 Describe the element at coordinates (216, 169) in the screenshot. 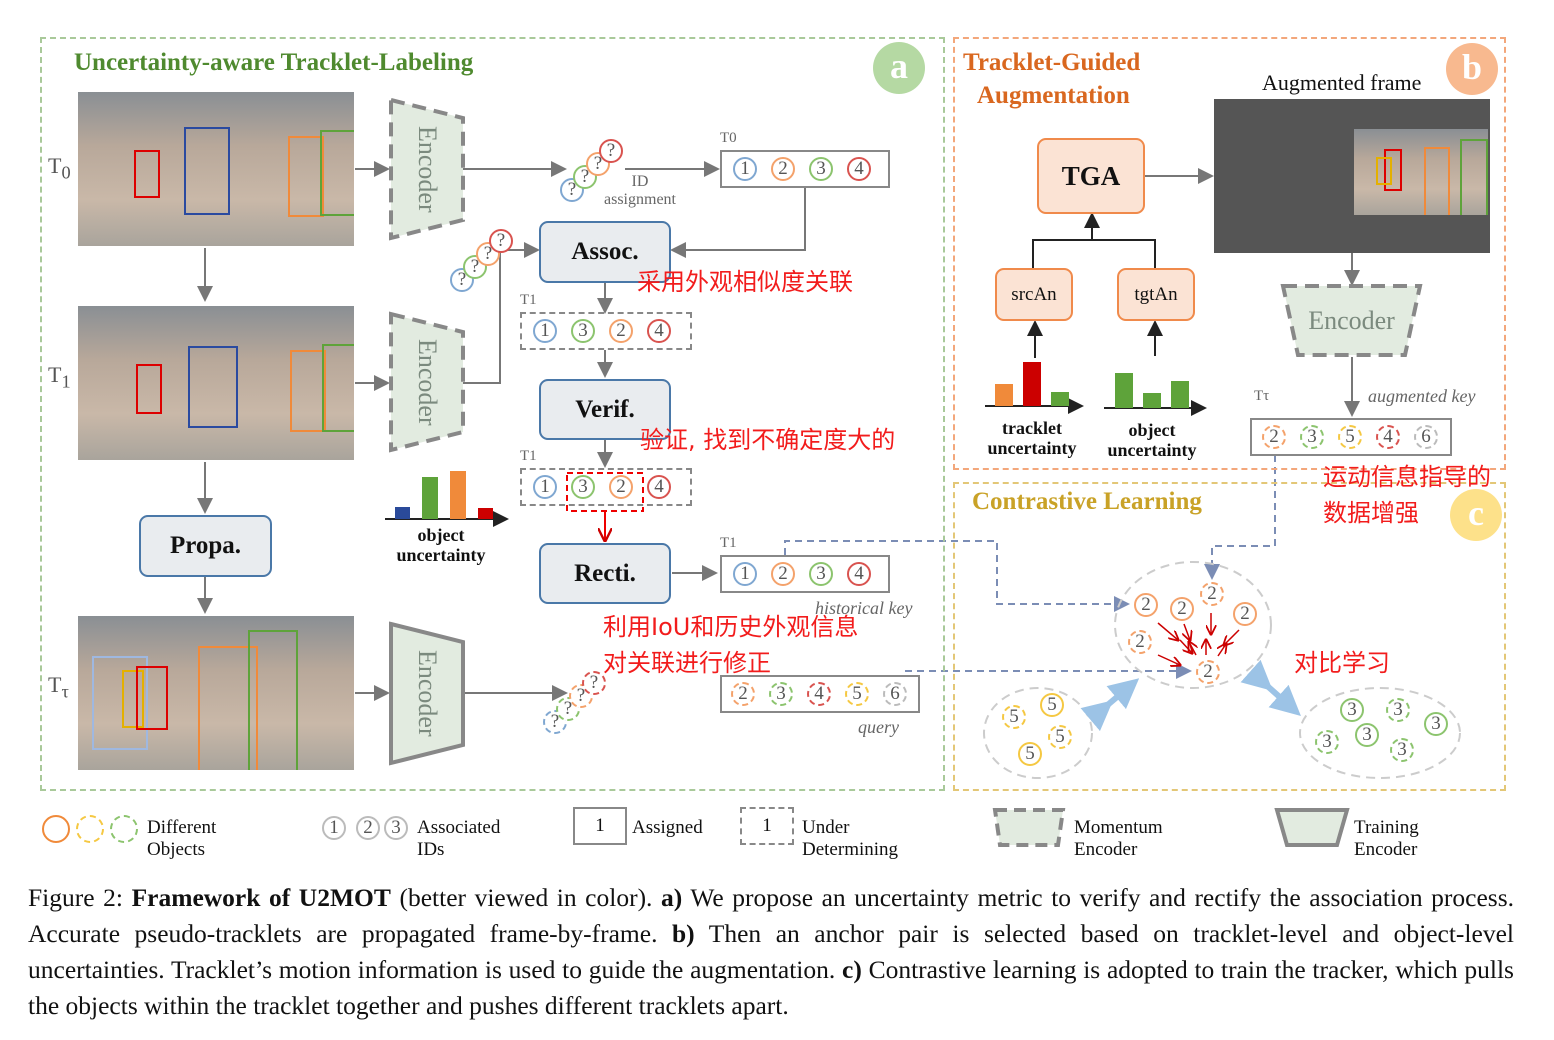

I see `frame-t0-image` at that location.